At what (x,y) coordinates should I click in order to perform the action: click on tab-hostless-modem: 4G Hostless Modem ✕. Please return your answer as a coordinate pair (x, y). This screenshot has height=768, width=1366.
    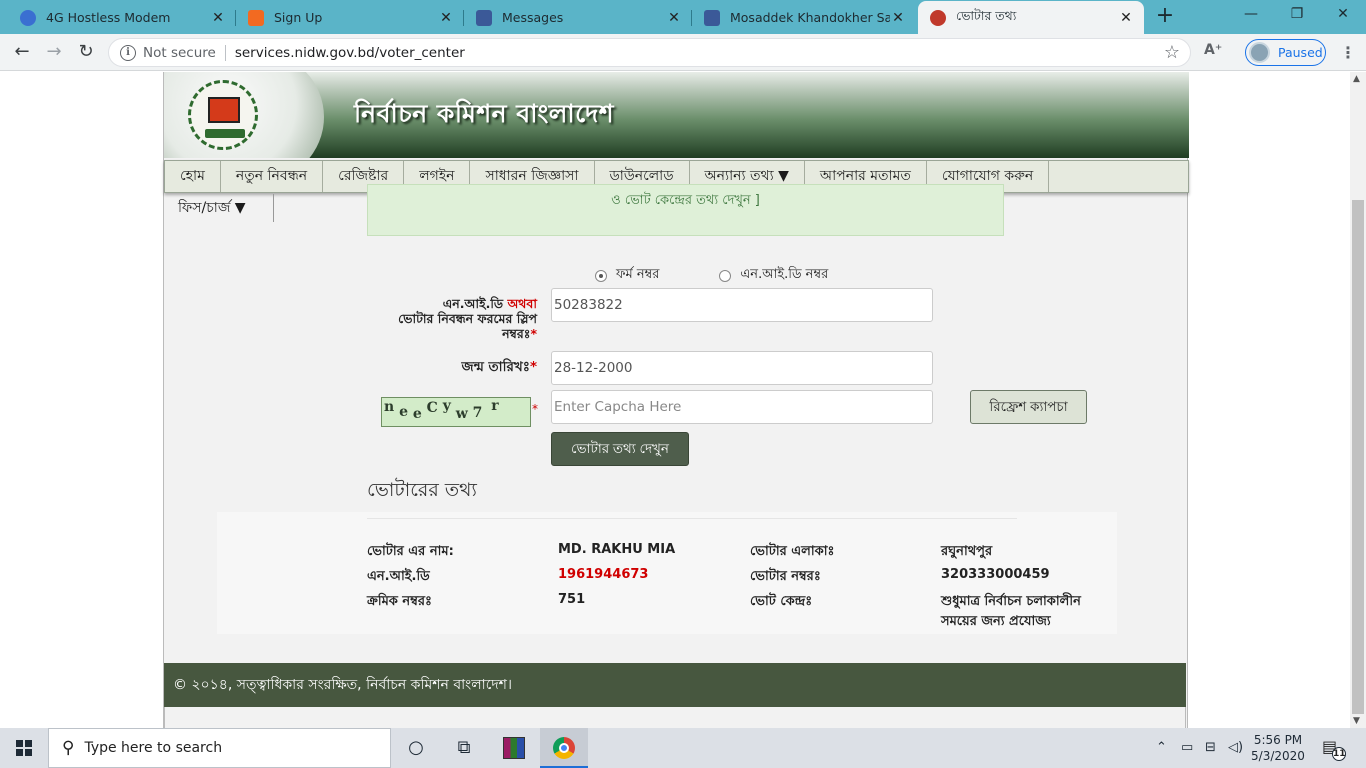
    Looking at the image, I should click on (122, 17).